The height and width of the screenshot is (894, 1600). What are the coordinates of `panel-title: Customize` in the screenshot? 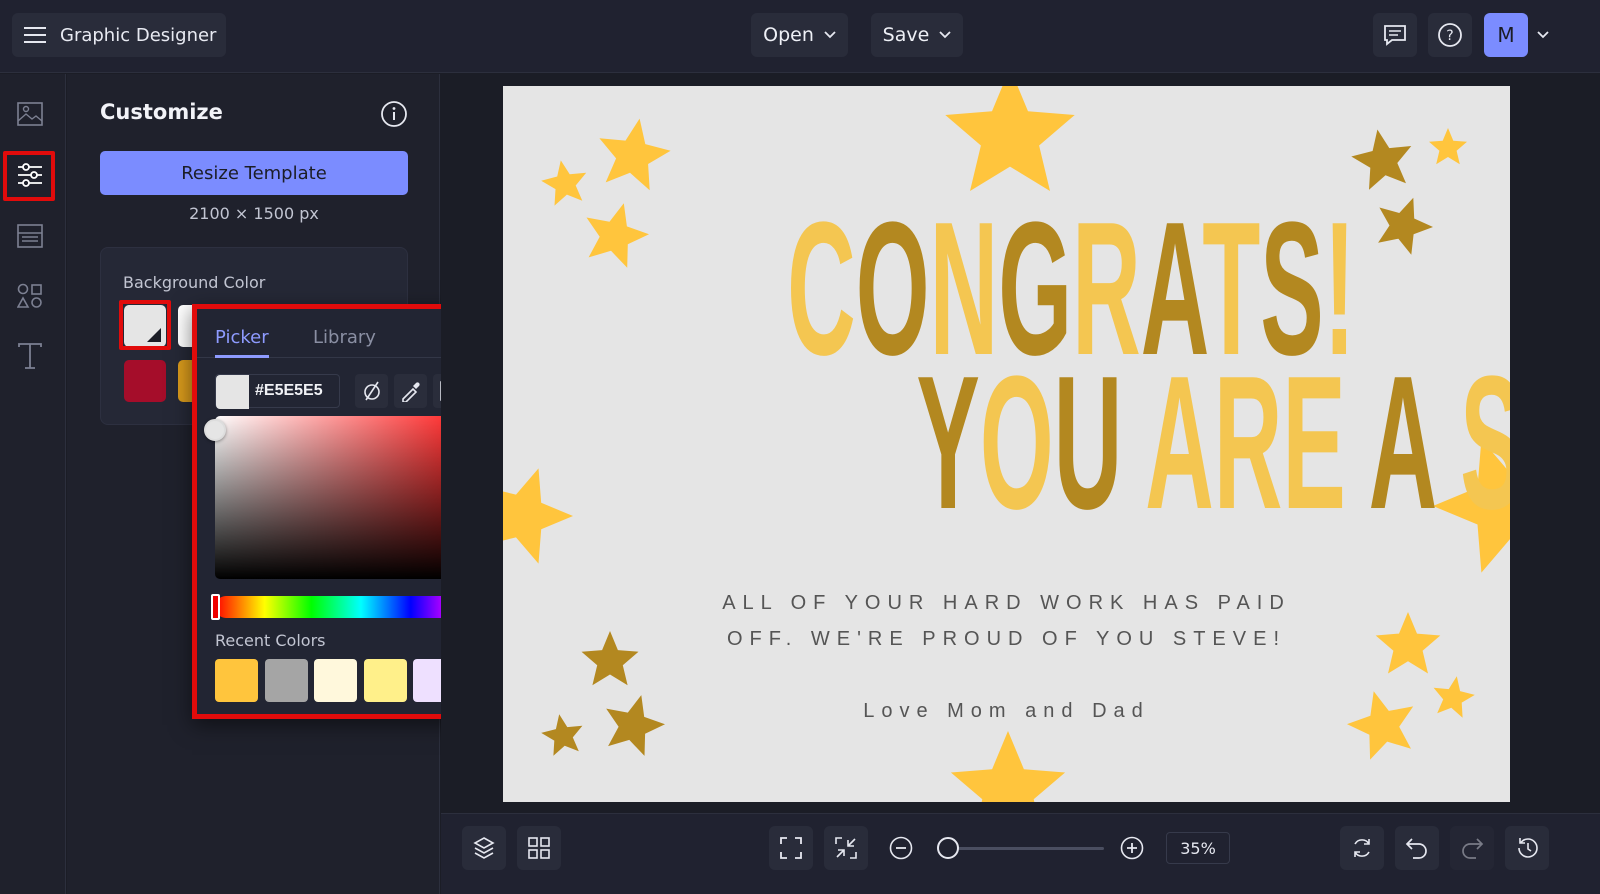 It's located at (161, 112).